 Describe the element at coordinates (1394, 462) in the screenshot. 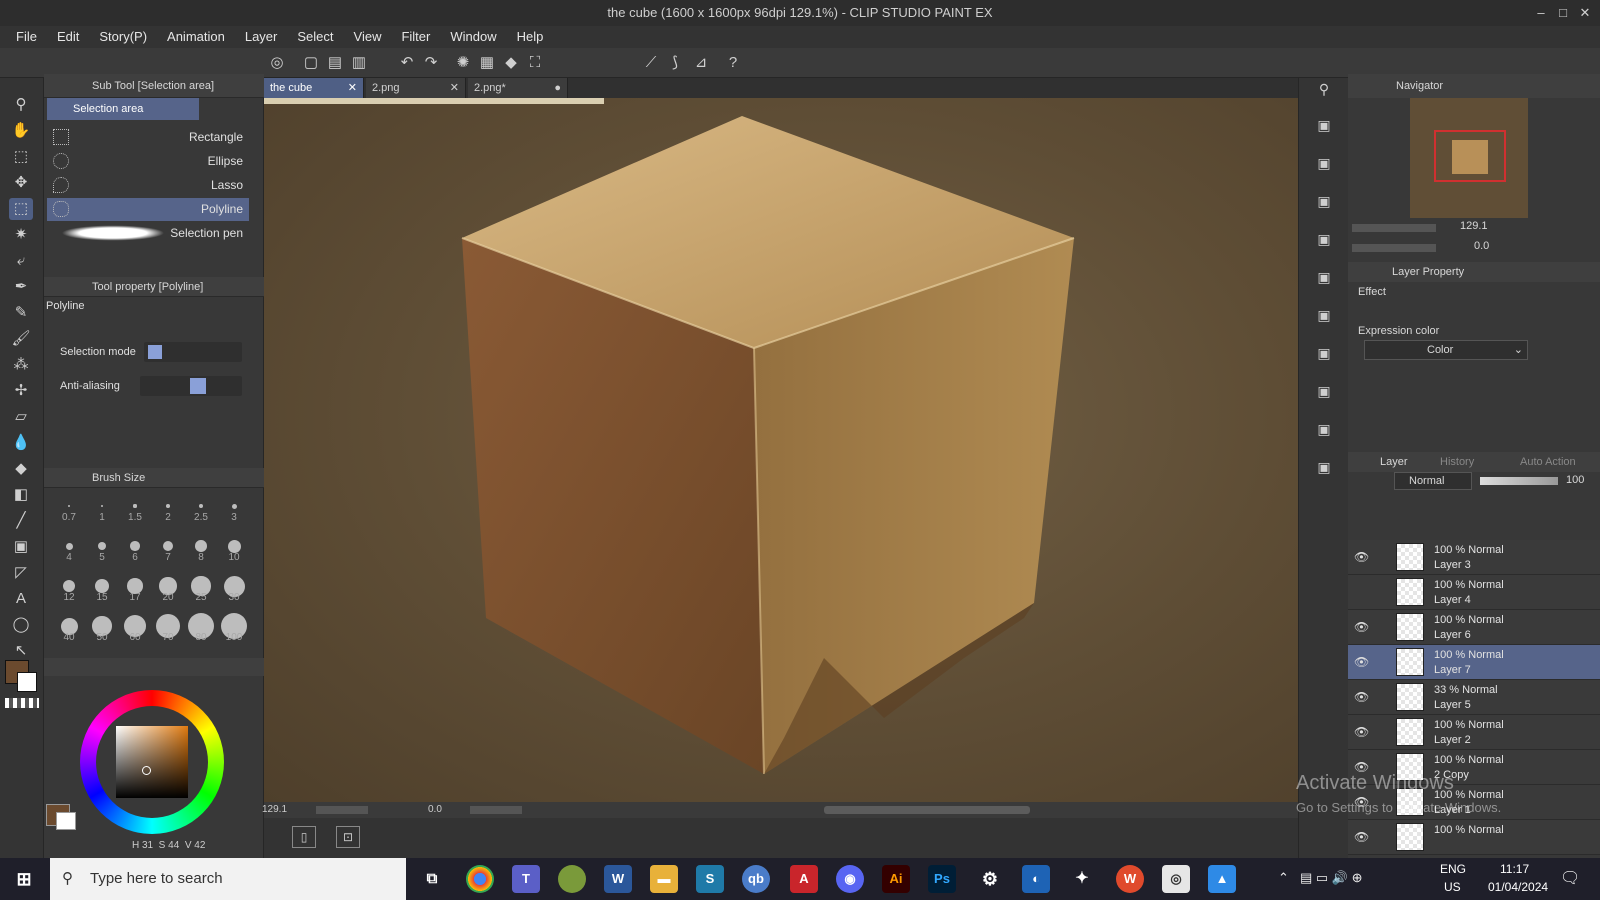

I see `tab-layer: Layer` at that location.